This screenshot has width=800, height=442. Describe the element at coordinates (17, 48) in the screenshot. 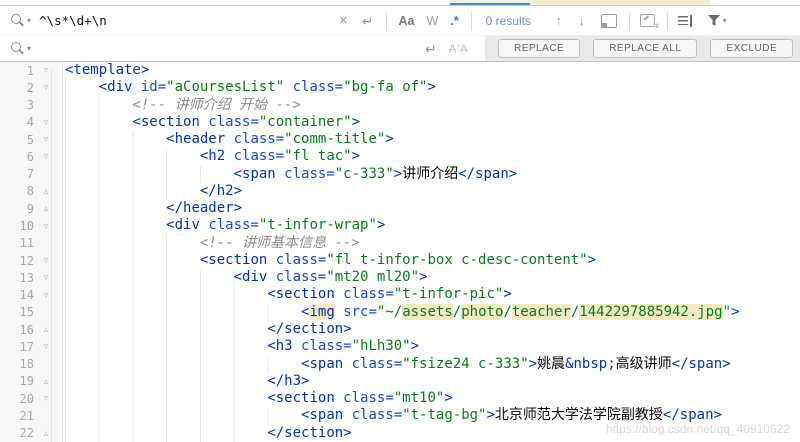

I see `replace-search-icon` at that location.